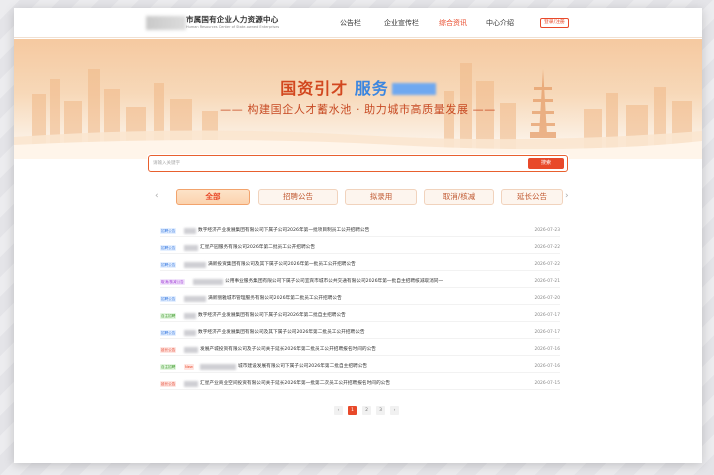 The image size is (714, 475). Describe the element at coordinates (546, 163) in the screenshot. I see `search-button: 搜索` at that location.